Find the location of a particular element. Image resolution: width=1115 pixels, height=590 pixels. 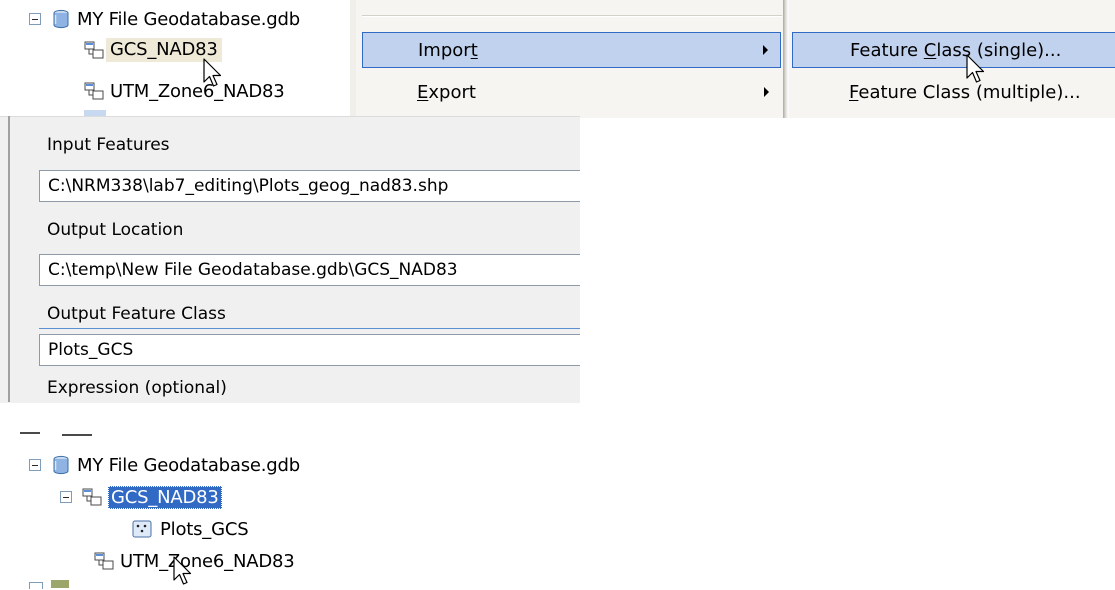

output-location-label: Output Location is located at coordinates (115, 230).